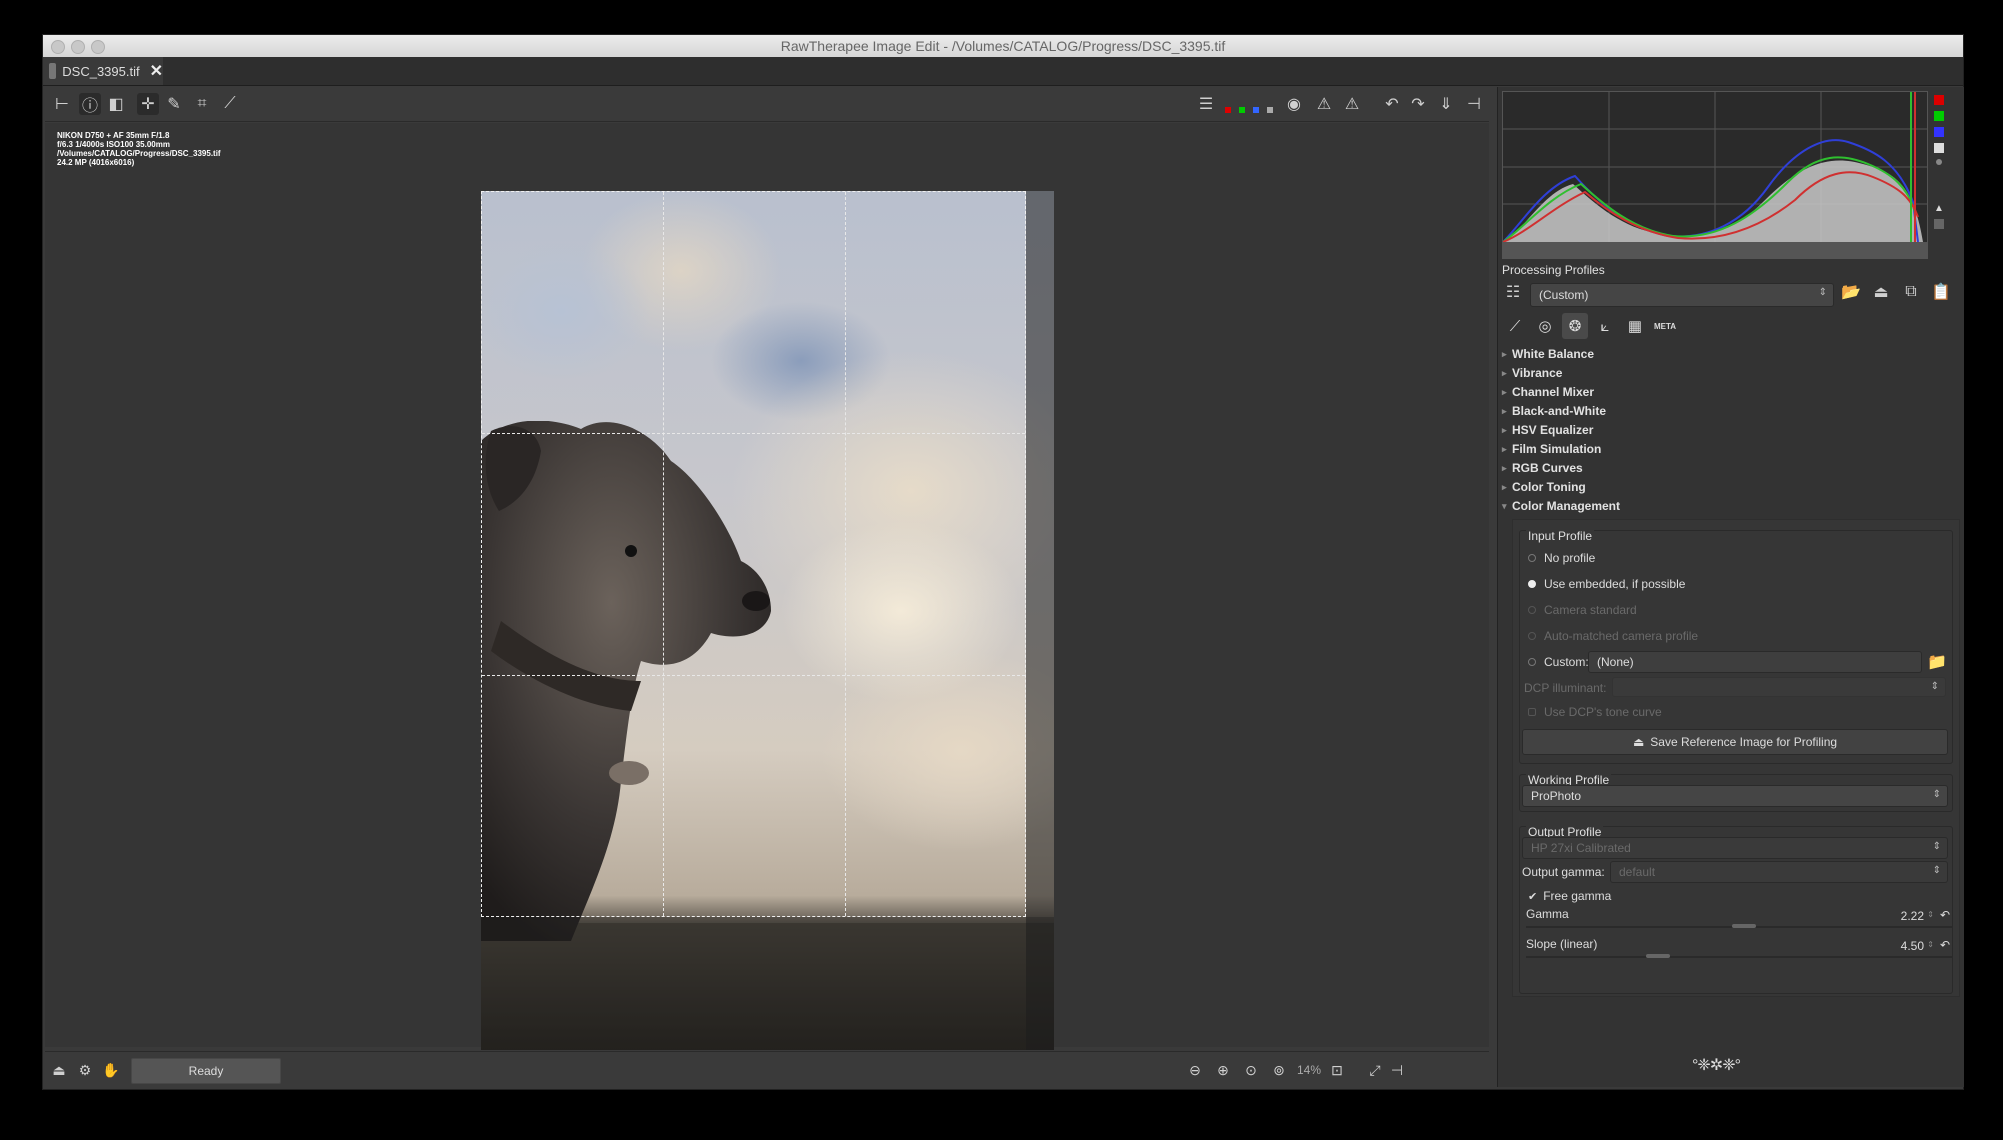  I want to click on close-tab-icon: ✕, so click(156, 71).